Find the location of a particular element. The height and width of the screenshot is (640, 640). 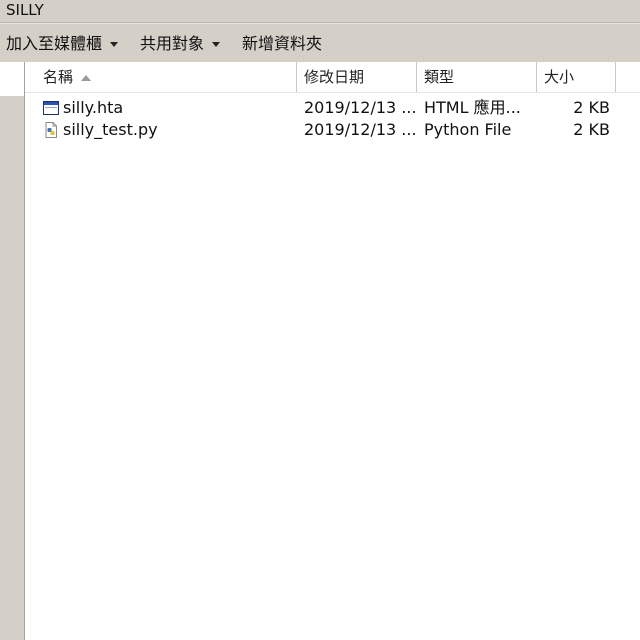

sort-ascending-icon is located at coordinates (86, 77).